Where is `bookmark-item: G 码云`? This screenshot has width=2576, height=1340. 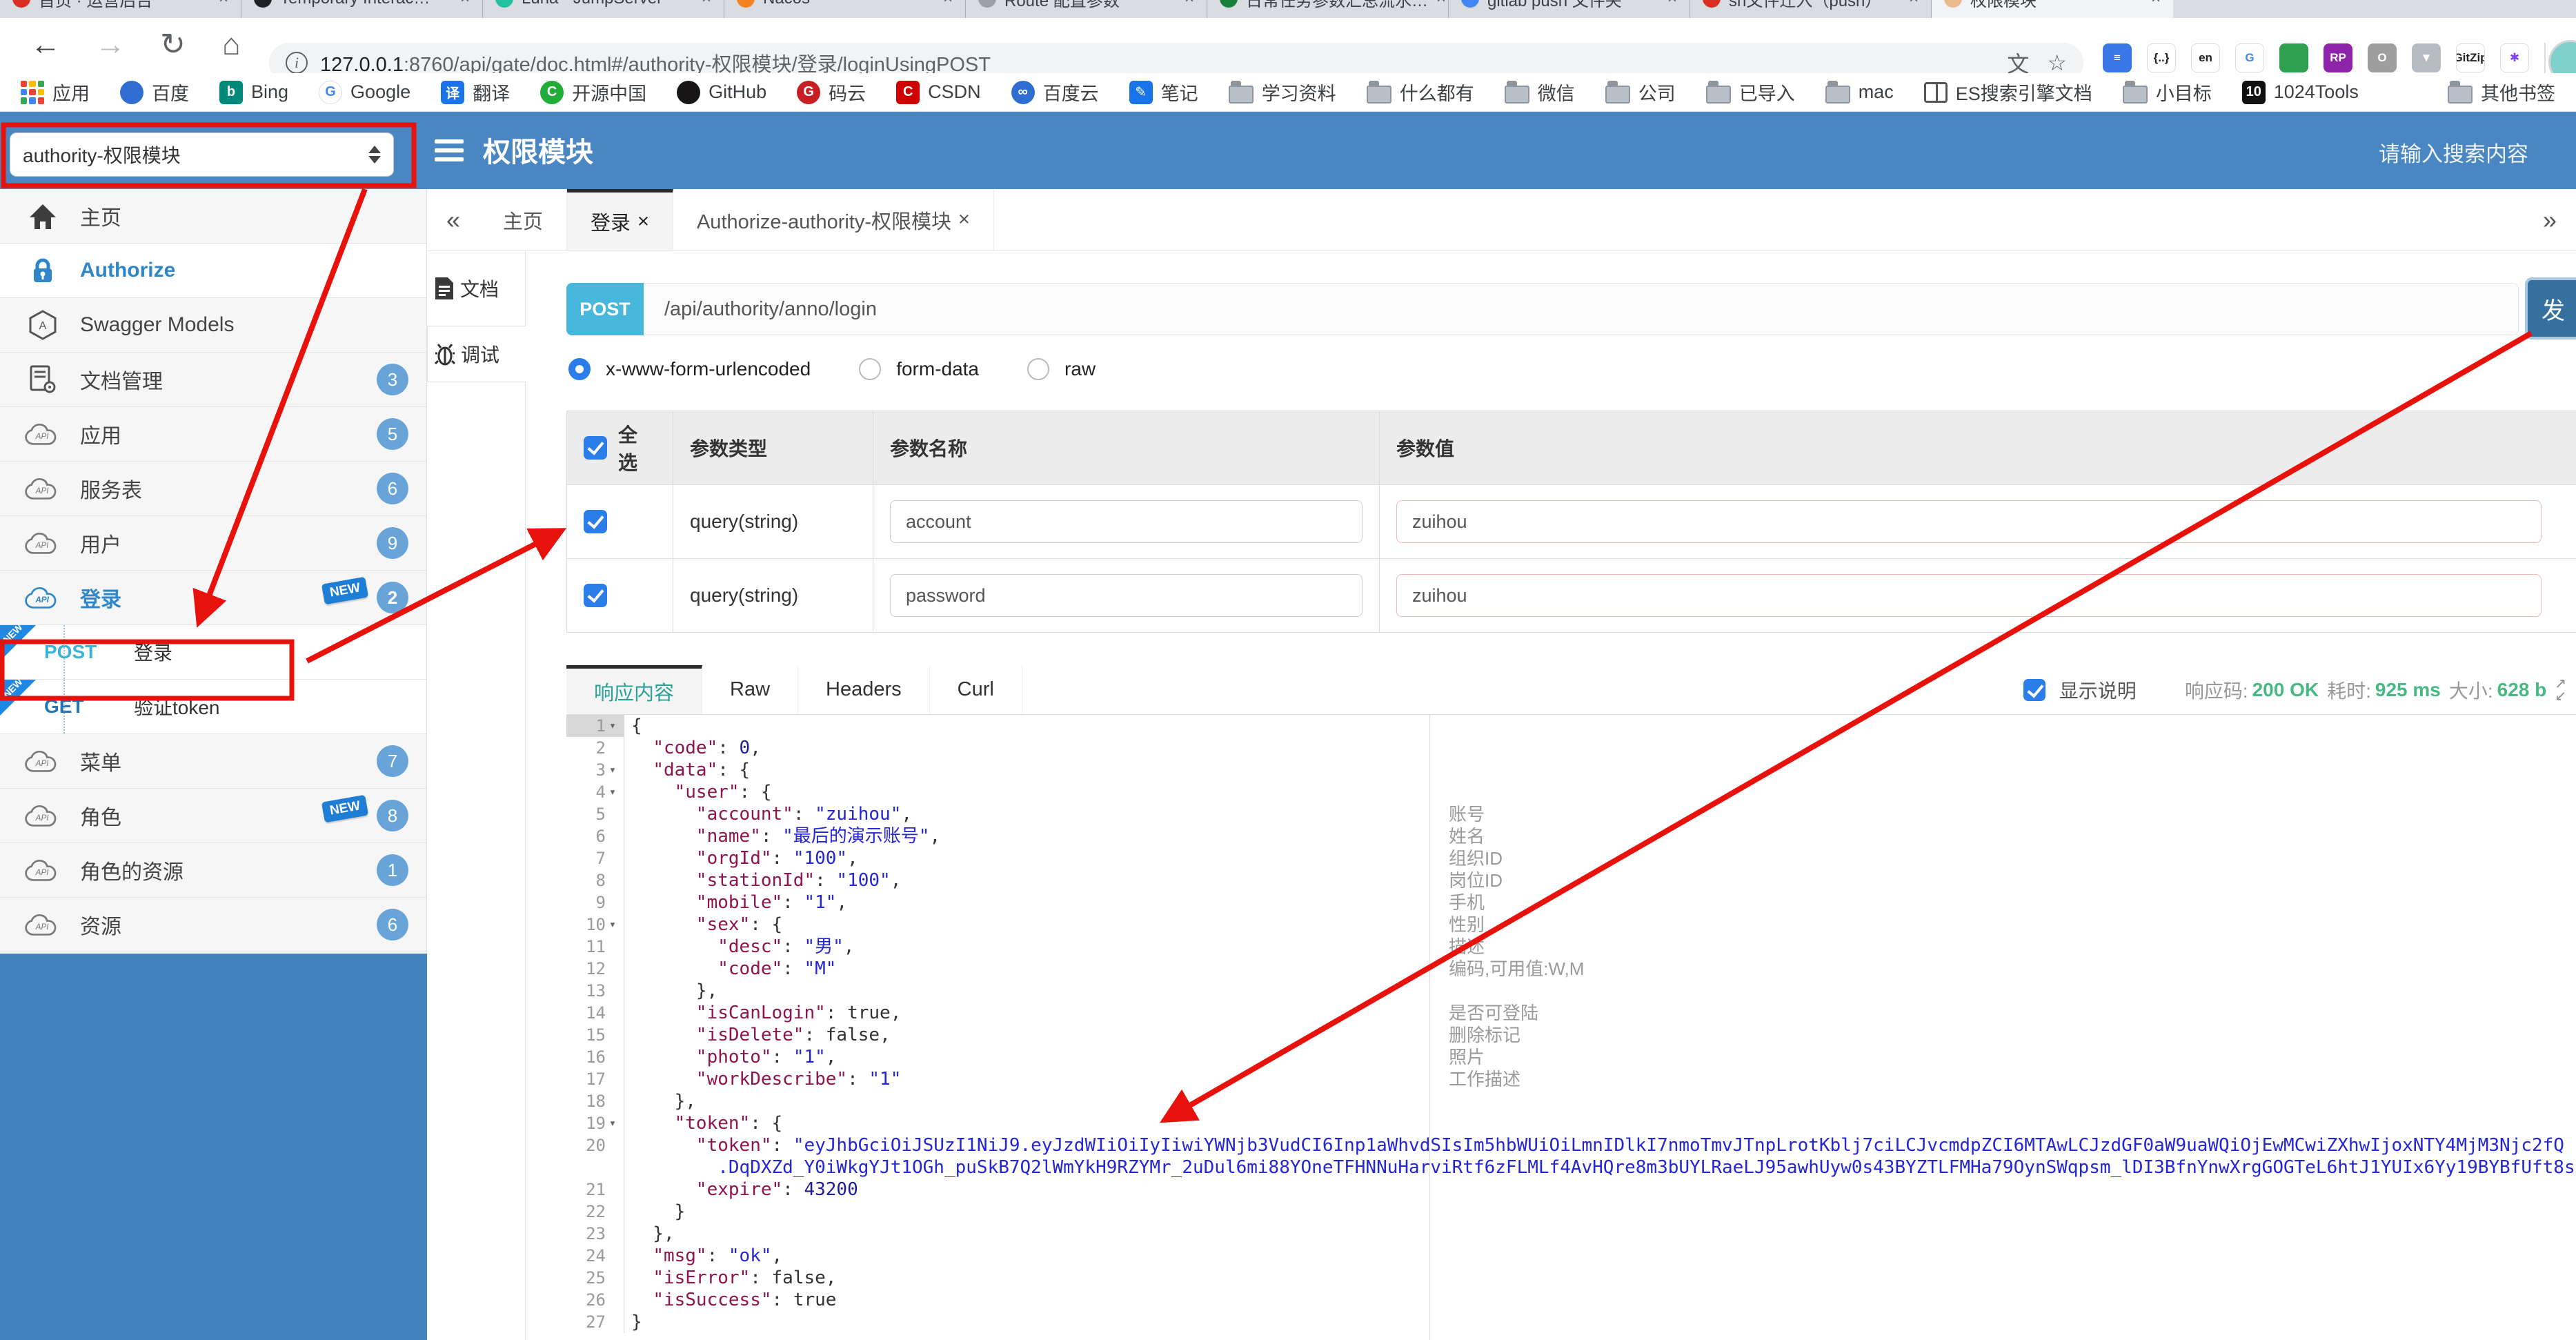
bookmark-item: G 码云 is located at coordinates (831, 92).